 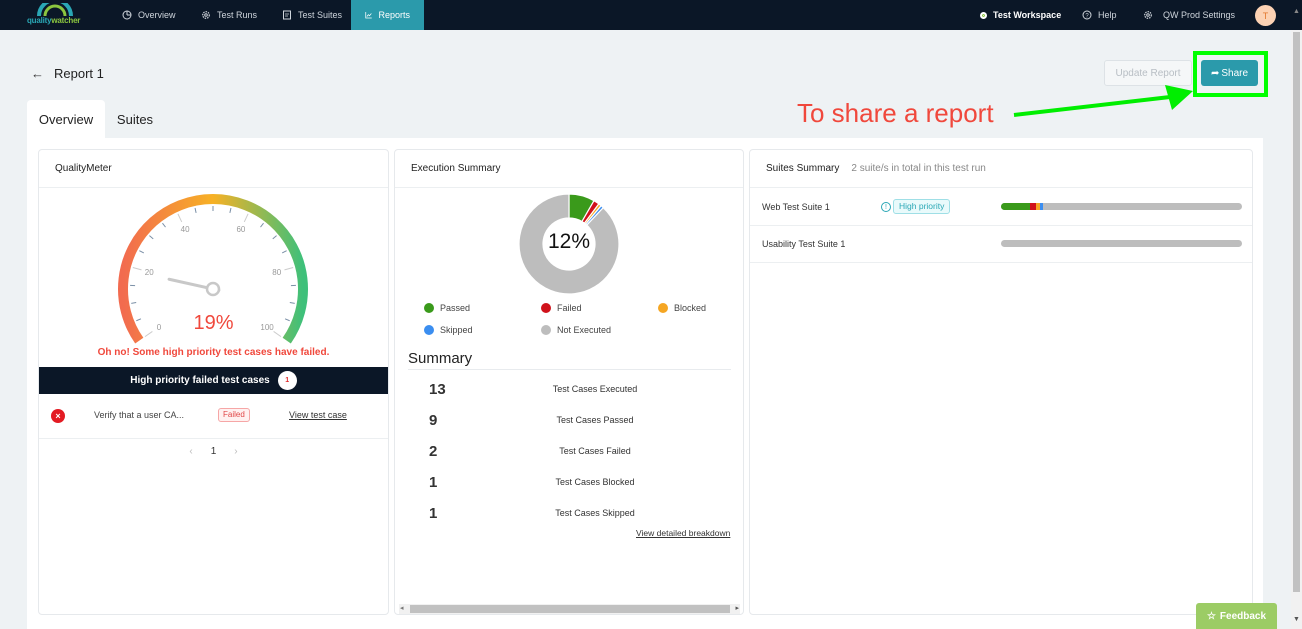 I want to click on legend-blocked: Blocked, so click(x=682, y=308).